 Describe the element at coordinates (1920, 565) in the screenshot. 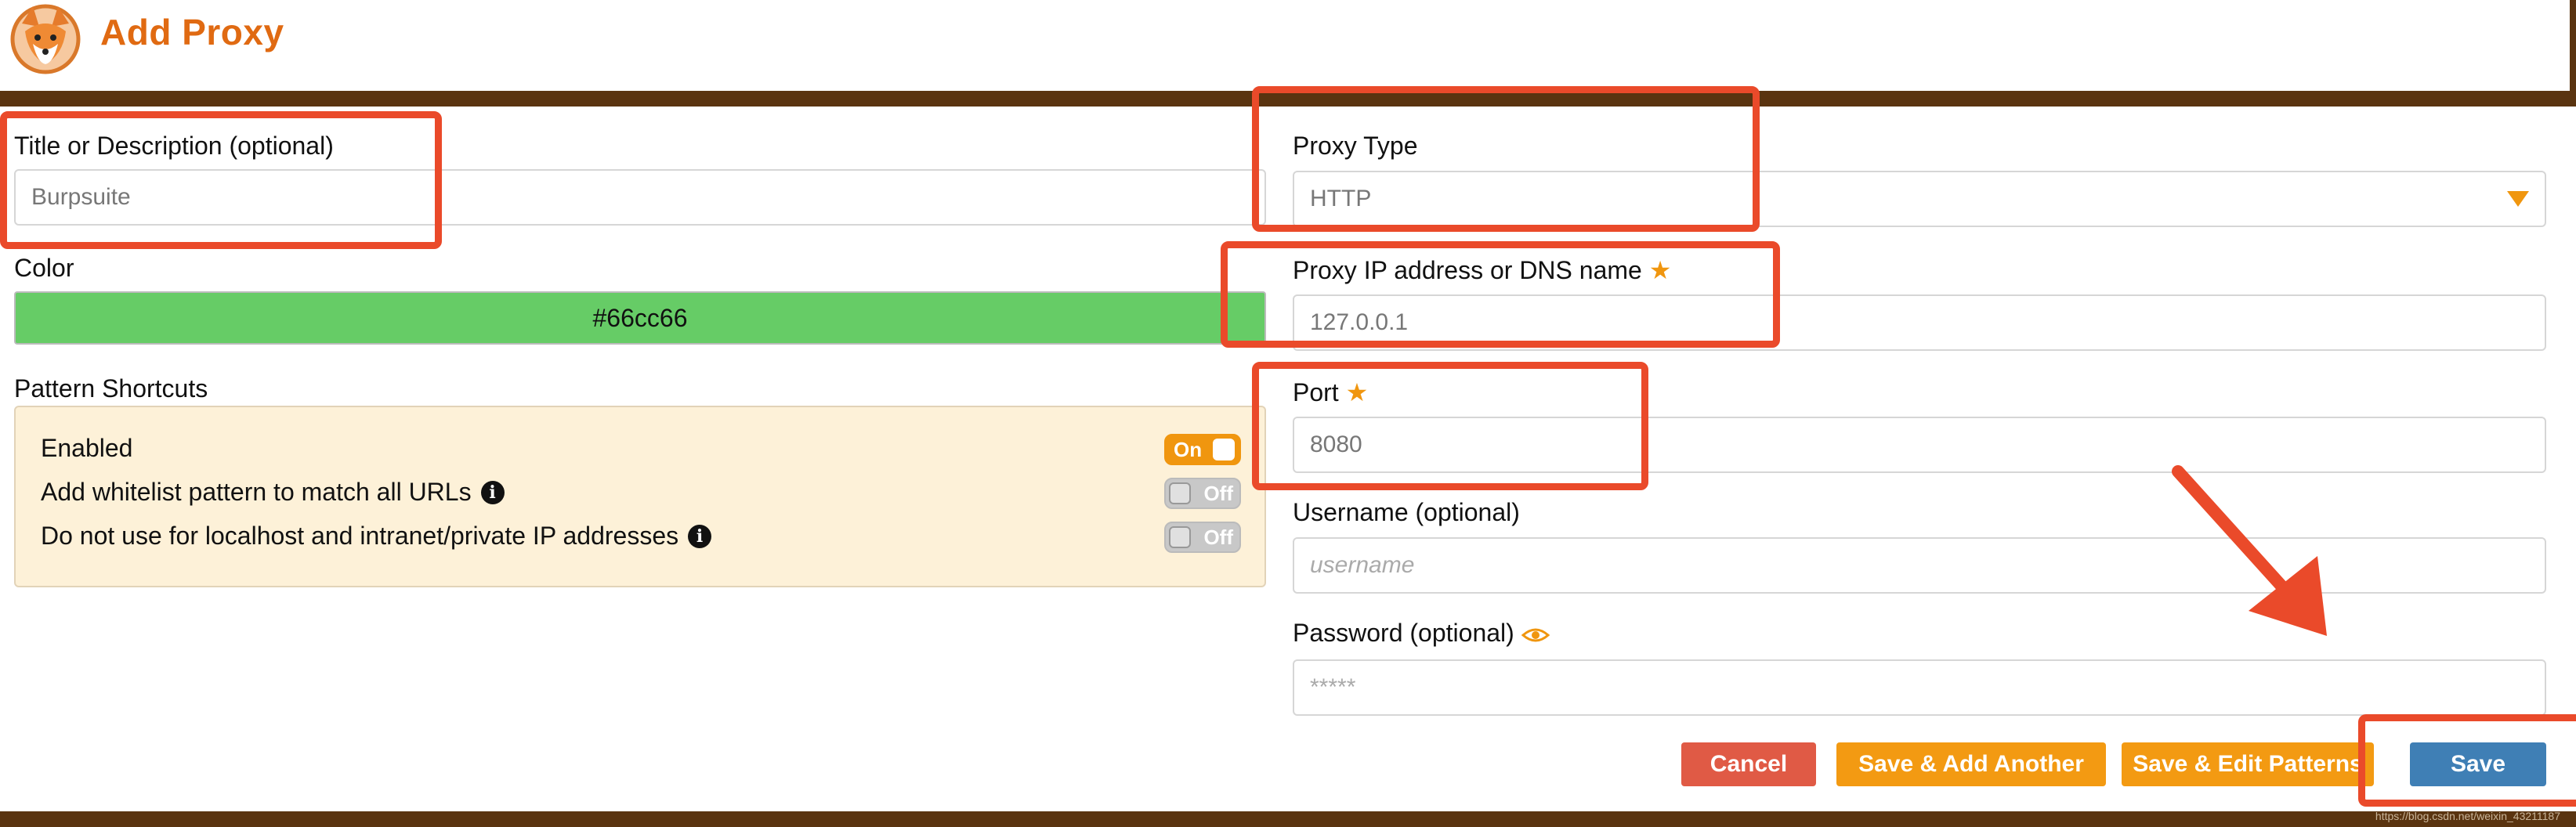

I see `username-input: username` at that location.